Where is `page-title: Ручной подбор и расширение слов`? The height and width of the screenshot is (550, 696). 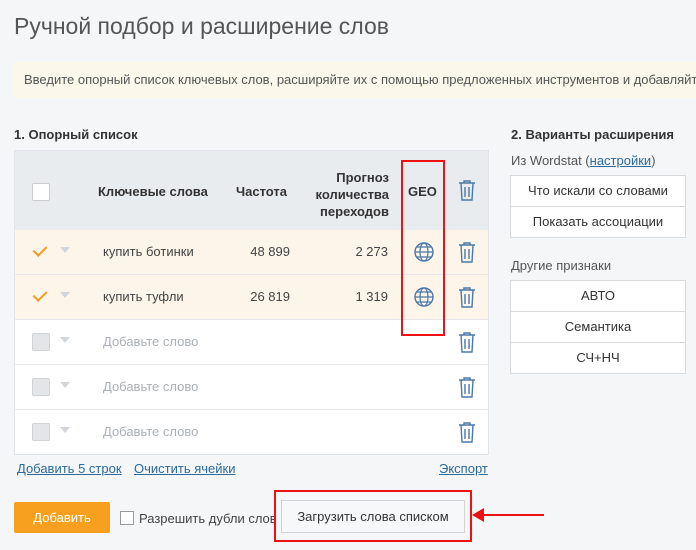
page-title: Ручной подбор и расширение слов is located at coordinates (201, 26).